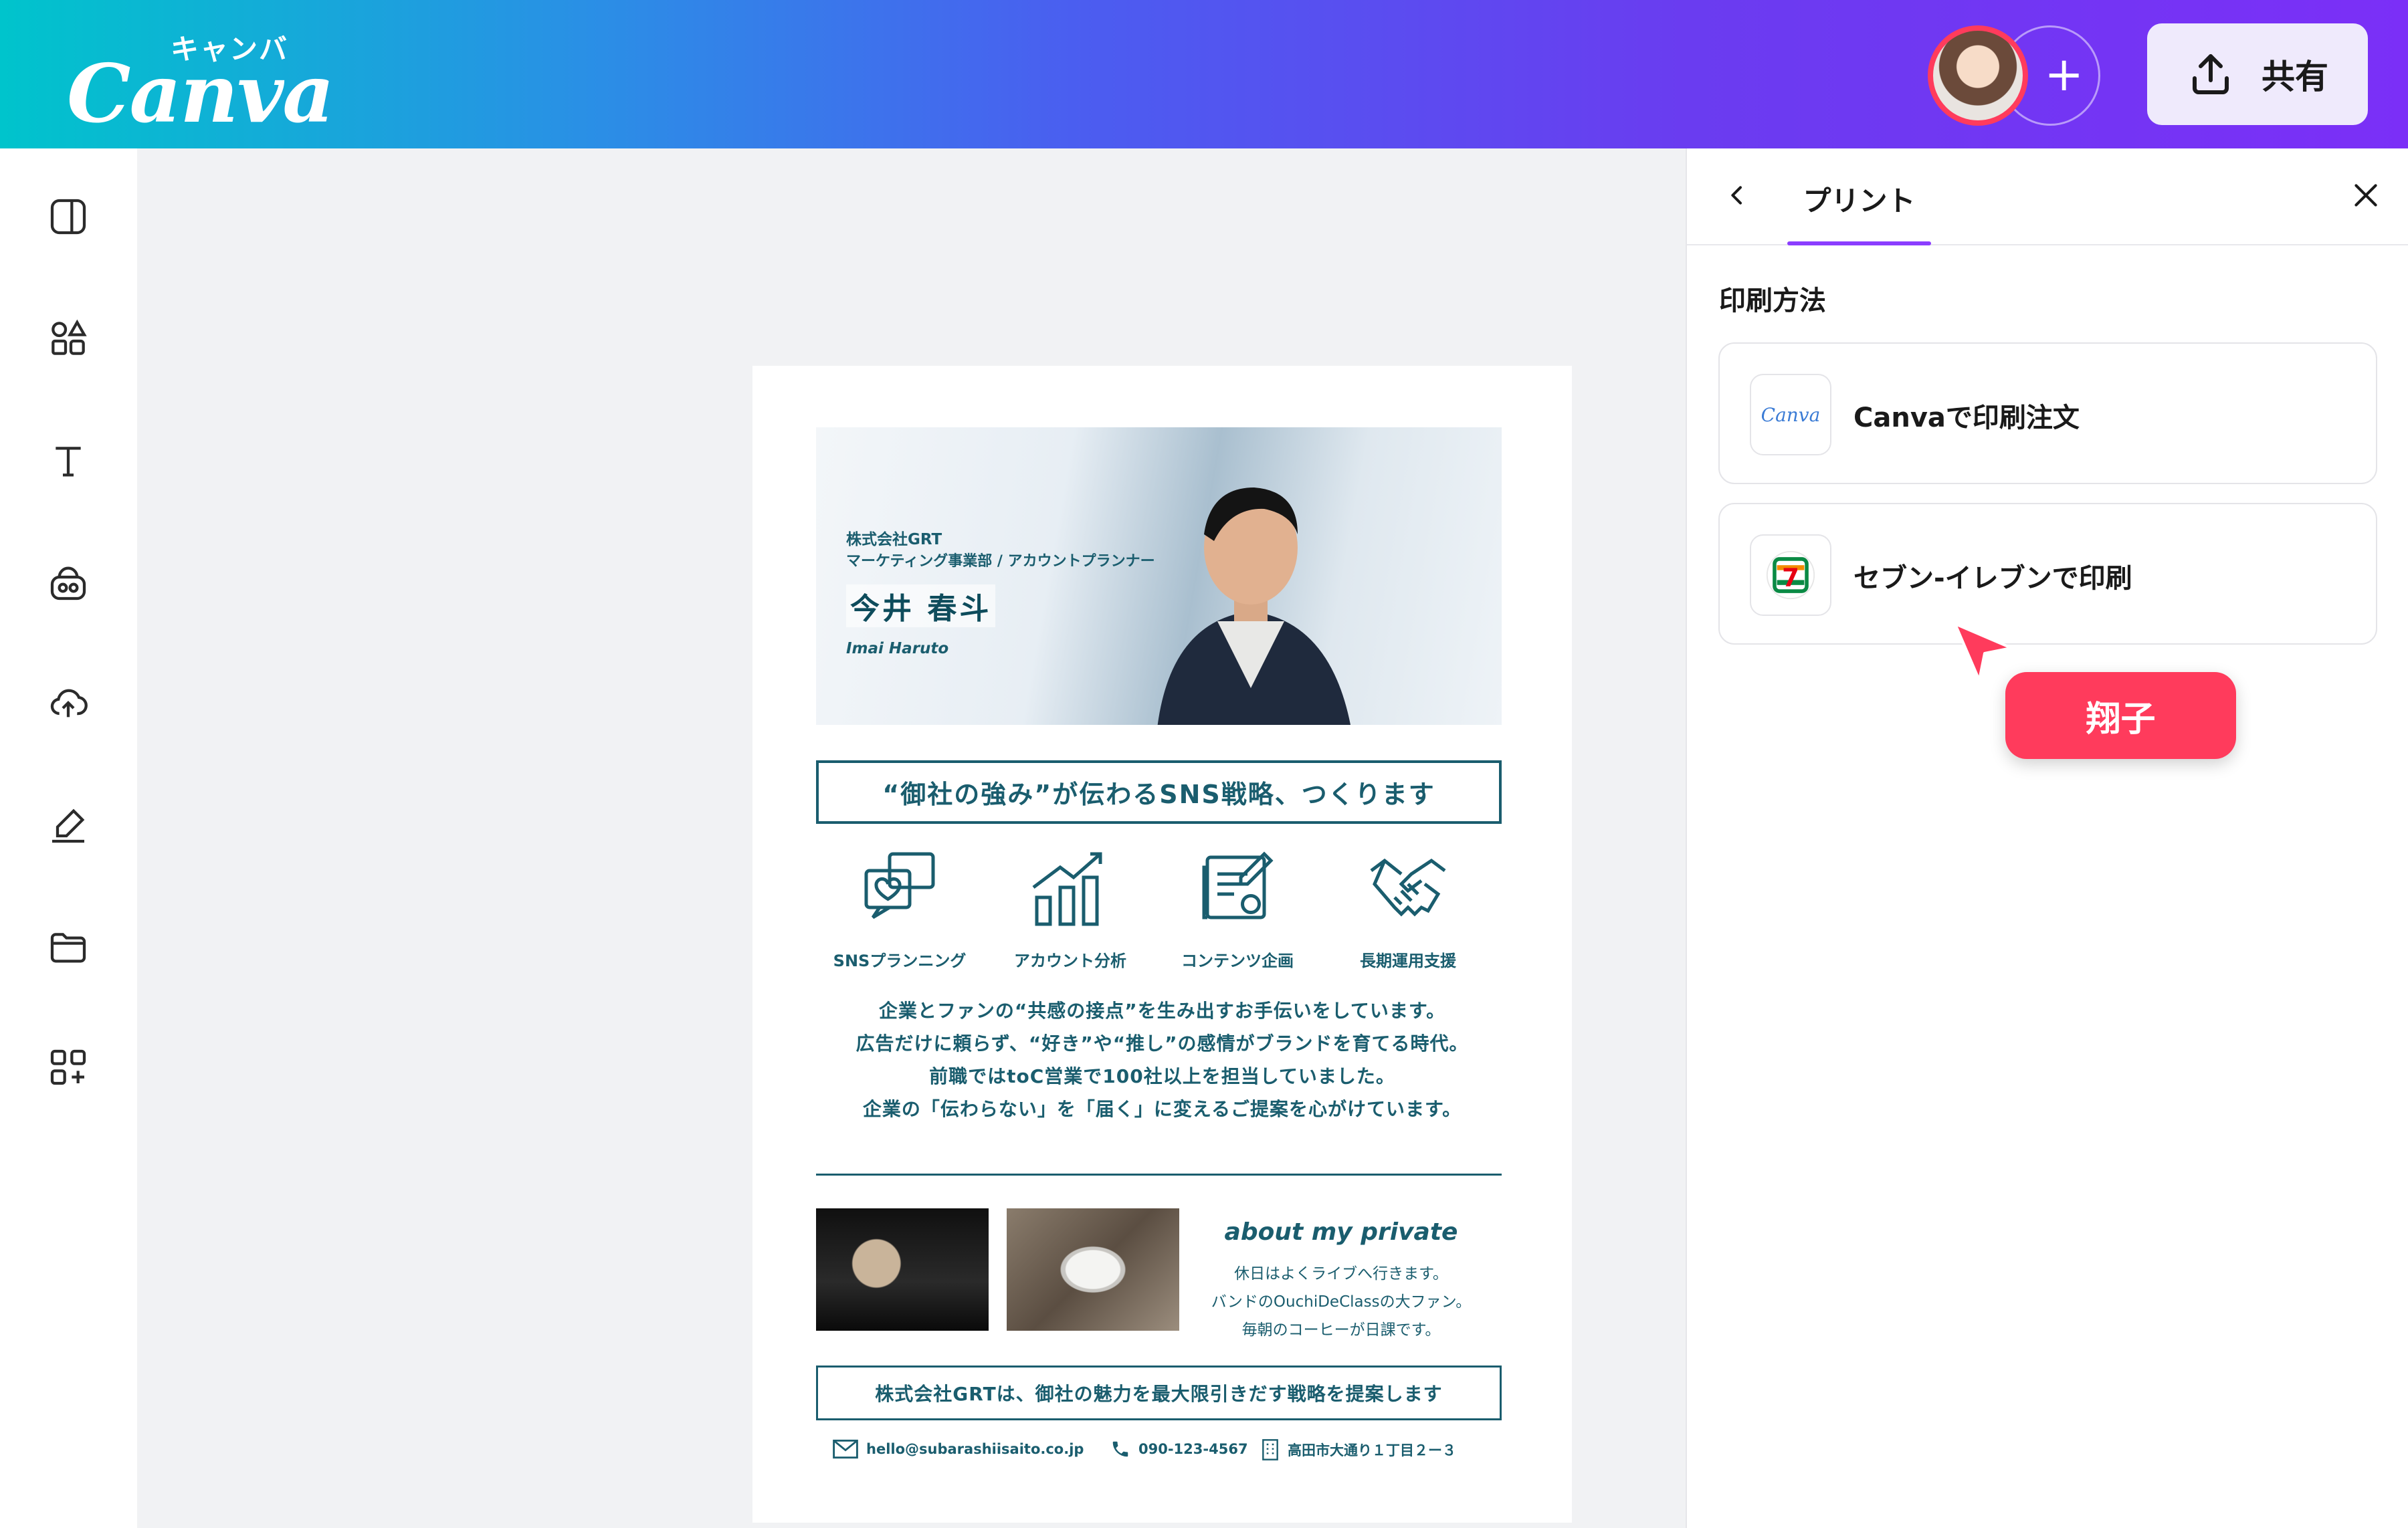  I want to click on bar-chart-icon, so click(1067, 889).